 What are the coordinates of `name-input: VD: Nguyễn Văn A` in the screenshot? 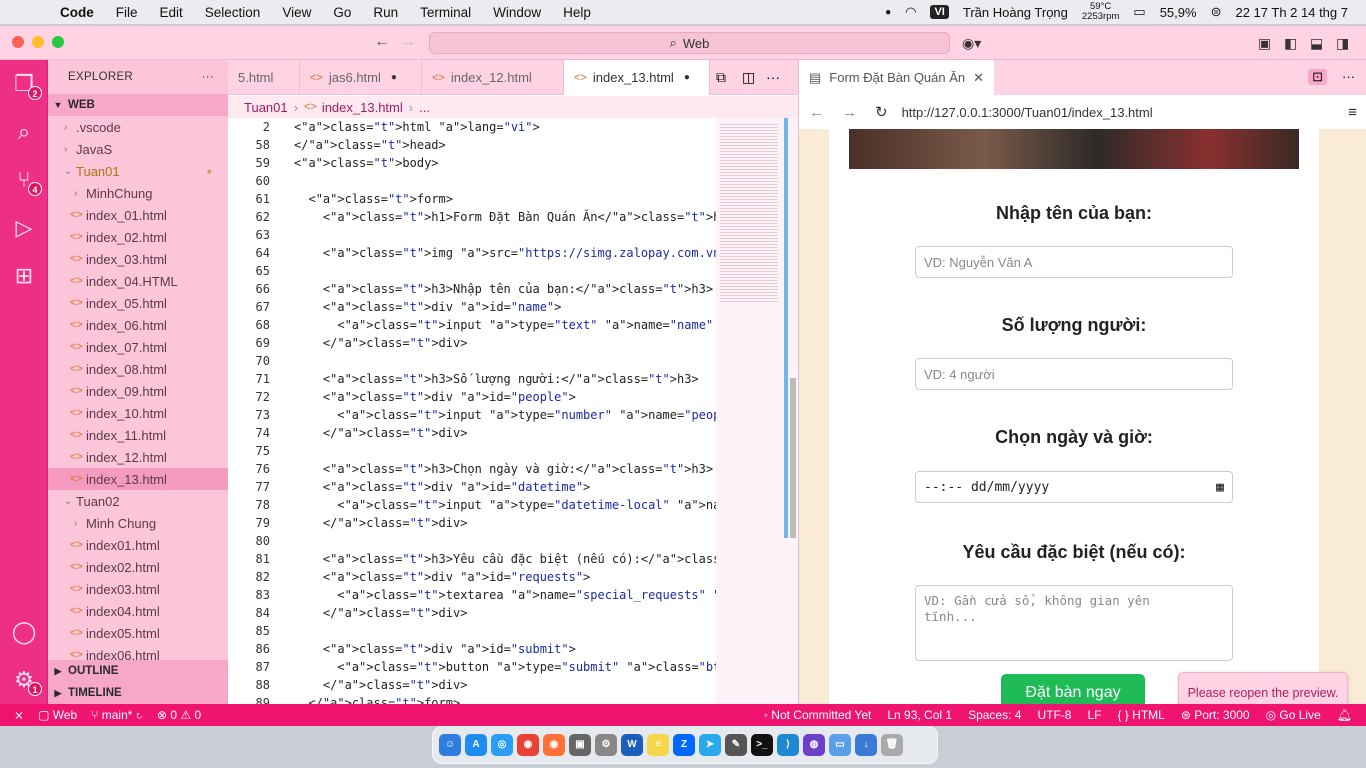 It's located at (1074, 262).